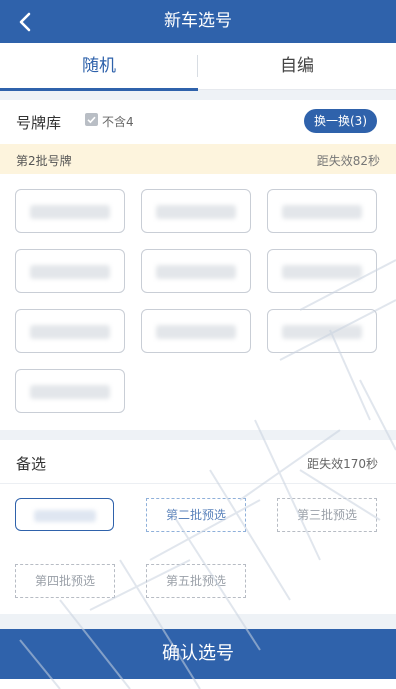 This screenshot has width=396, height=689. Describe the element at coordinates (65, 581) in the screenshot. I see `backup-slot-fourth: 第四批预选` at that location.